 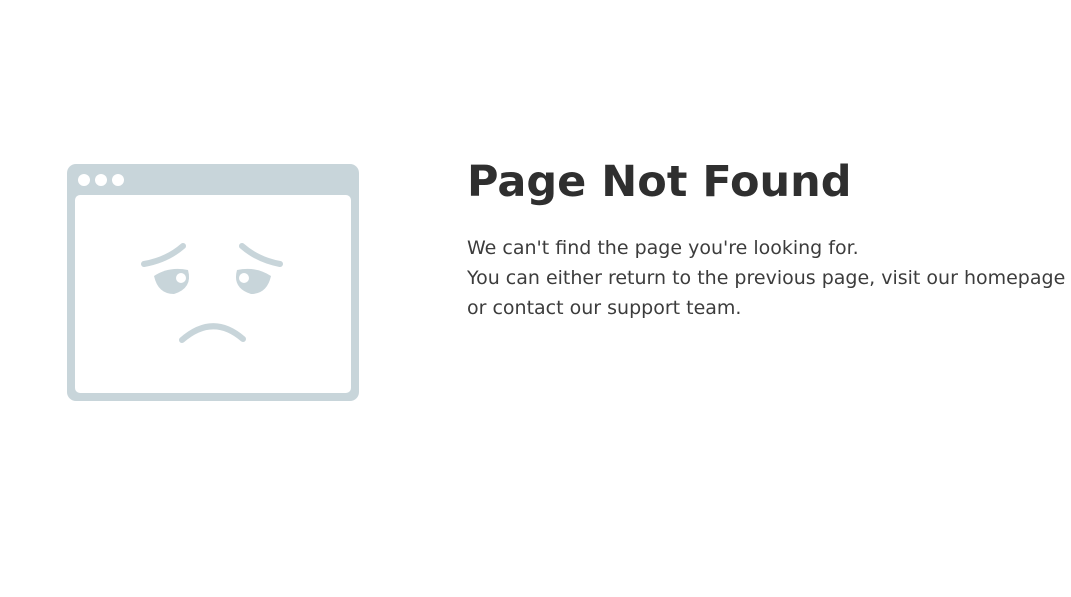 What do you see at coordinates (659, 182) in the screenshot?
I see `page-title: Page Not Found` at bounding box center [659, 182].